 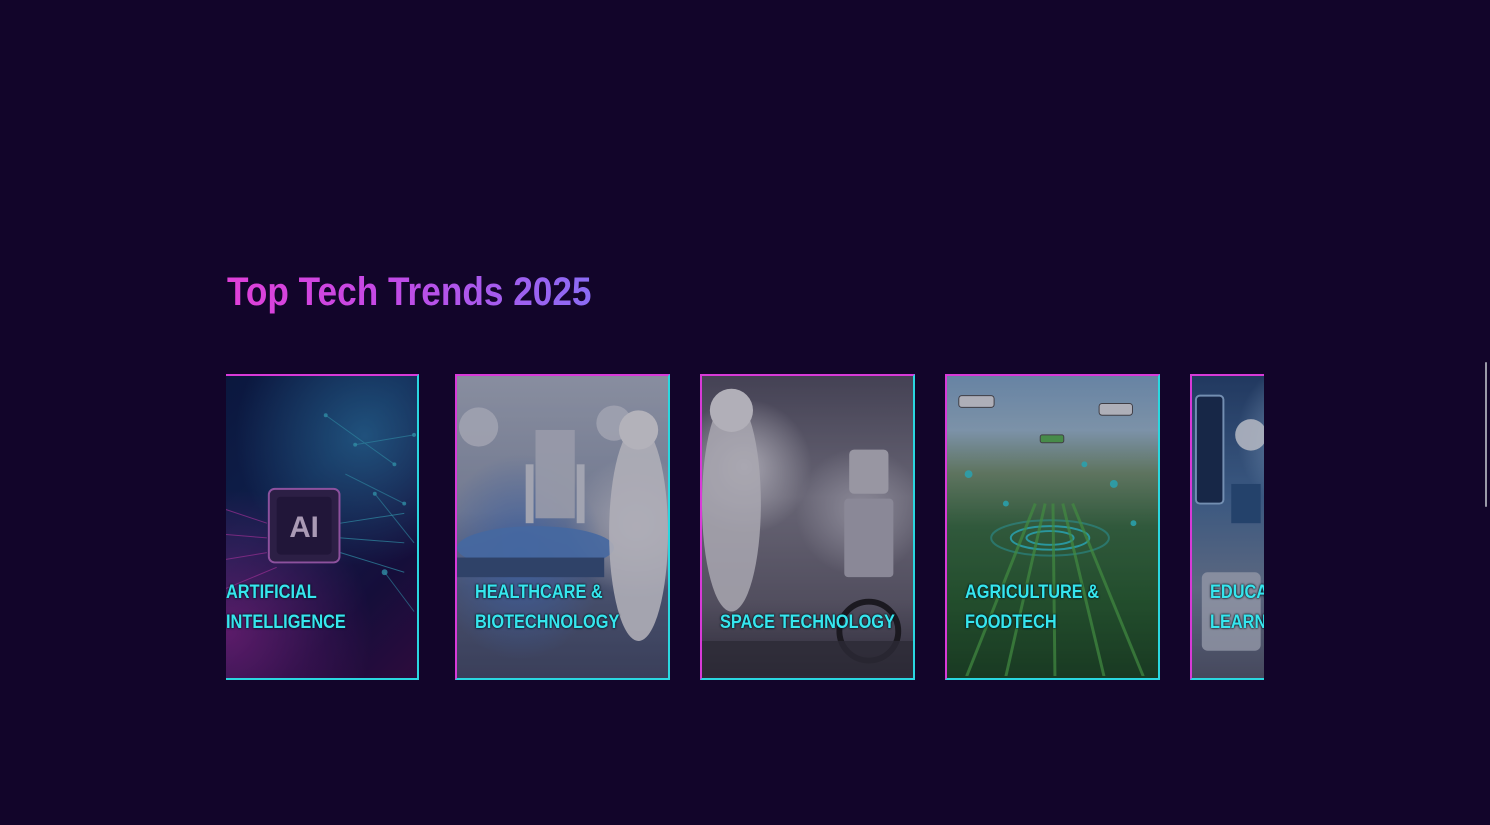 What do you see at coordinates (547, 622) in the screenshot?
I see `card-label-line2: BIOTECHNOLOGY` at bounding box center [547, 622].